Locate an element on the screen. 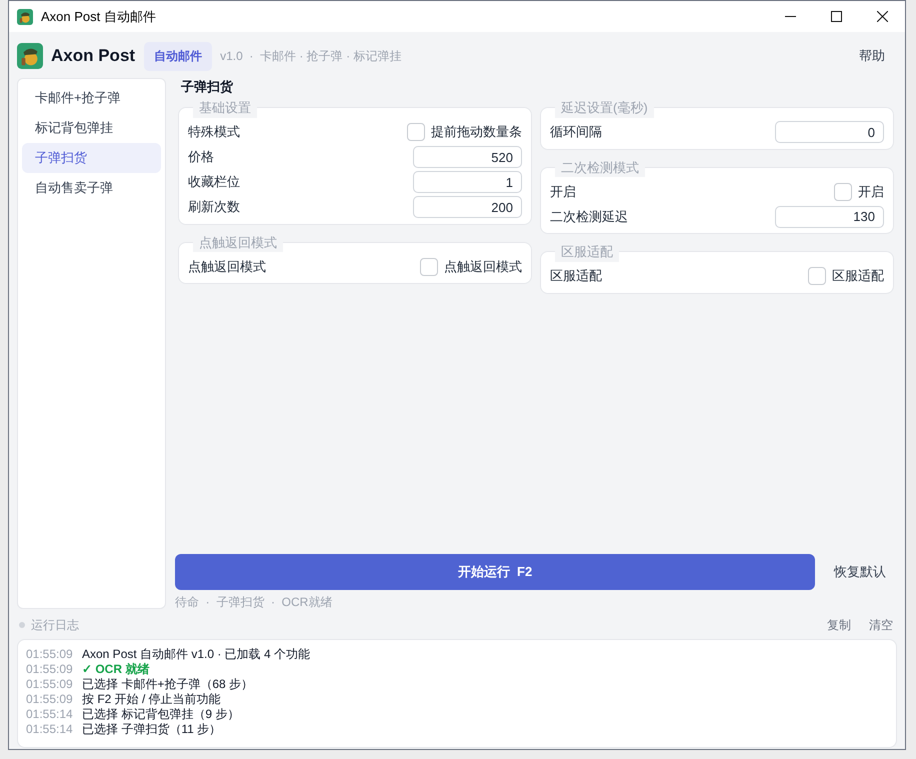 The height and width of the screenshot is (759, 916). field-label: 二次检测延迟 is located at coordinates (589, 217).